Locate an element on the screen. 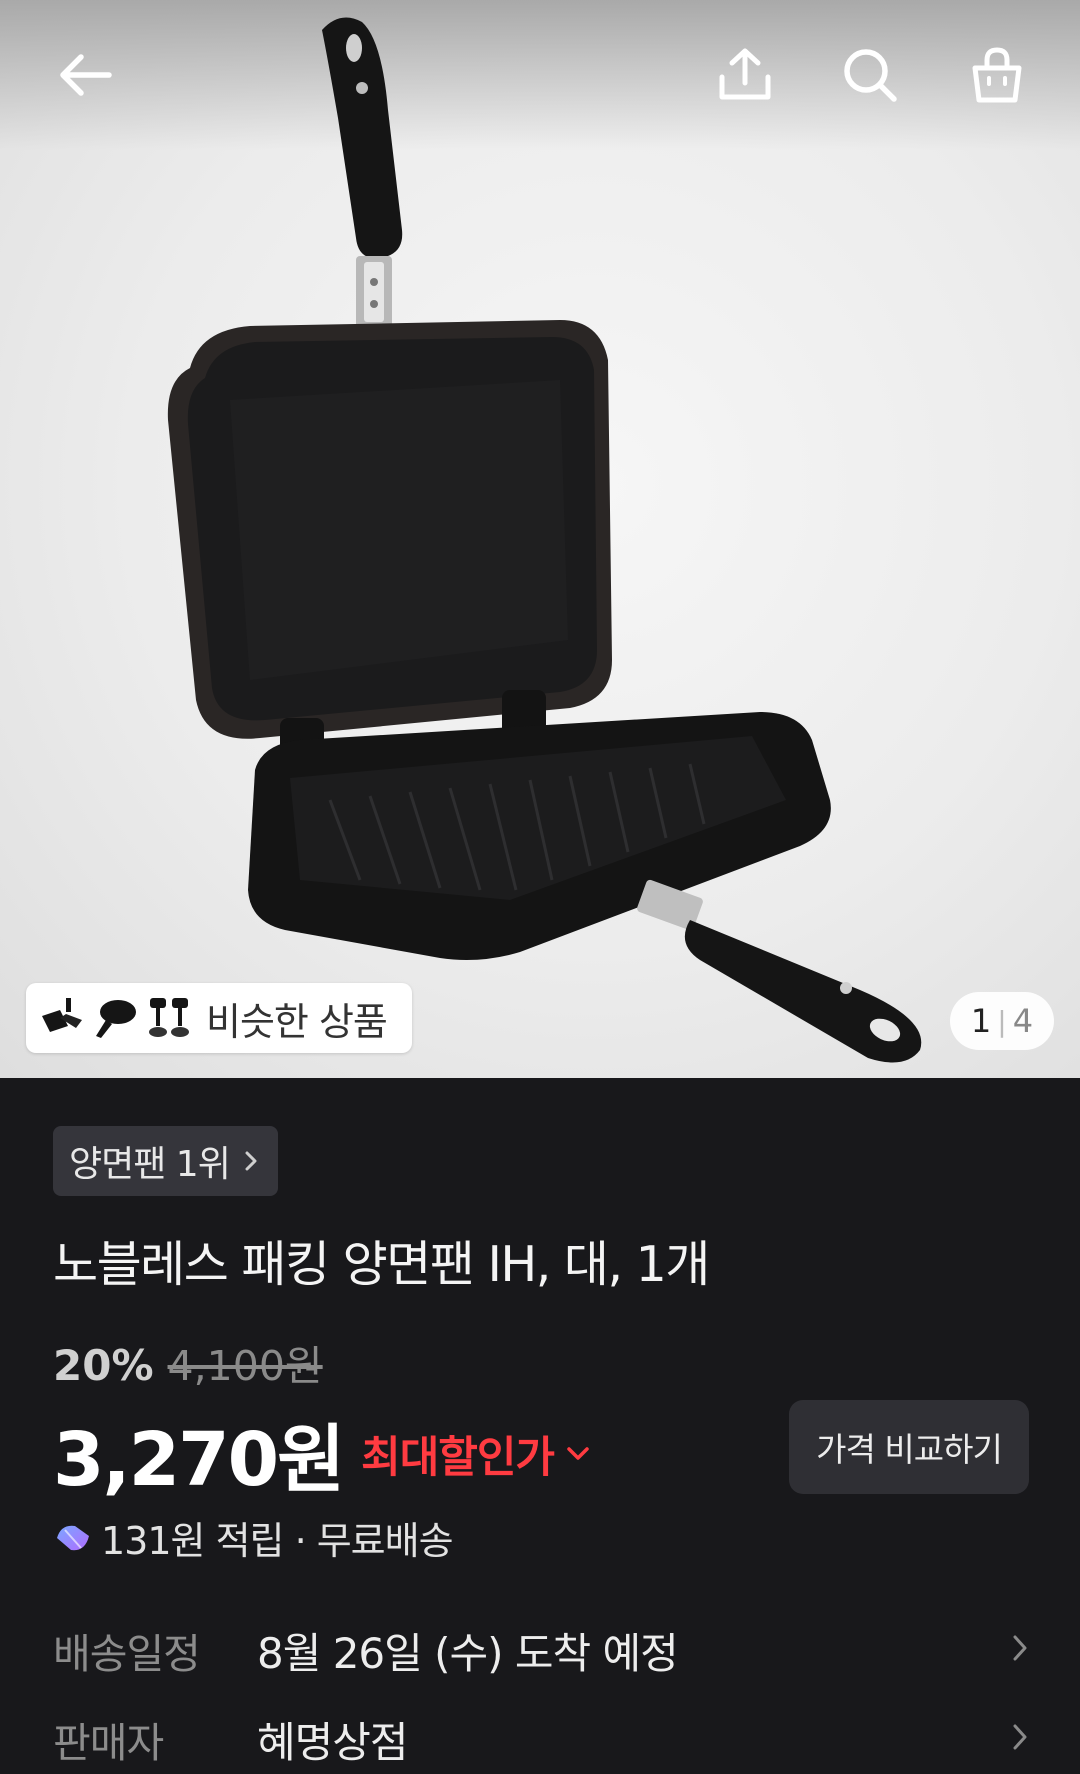  max-discount-toggle: 최대할인가 is located at coordinates (475, 1454).